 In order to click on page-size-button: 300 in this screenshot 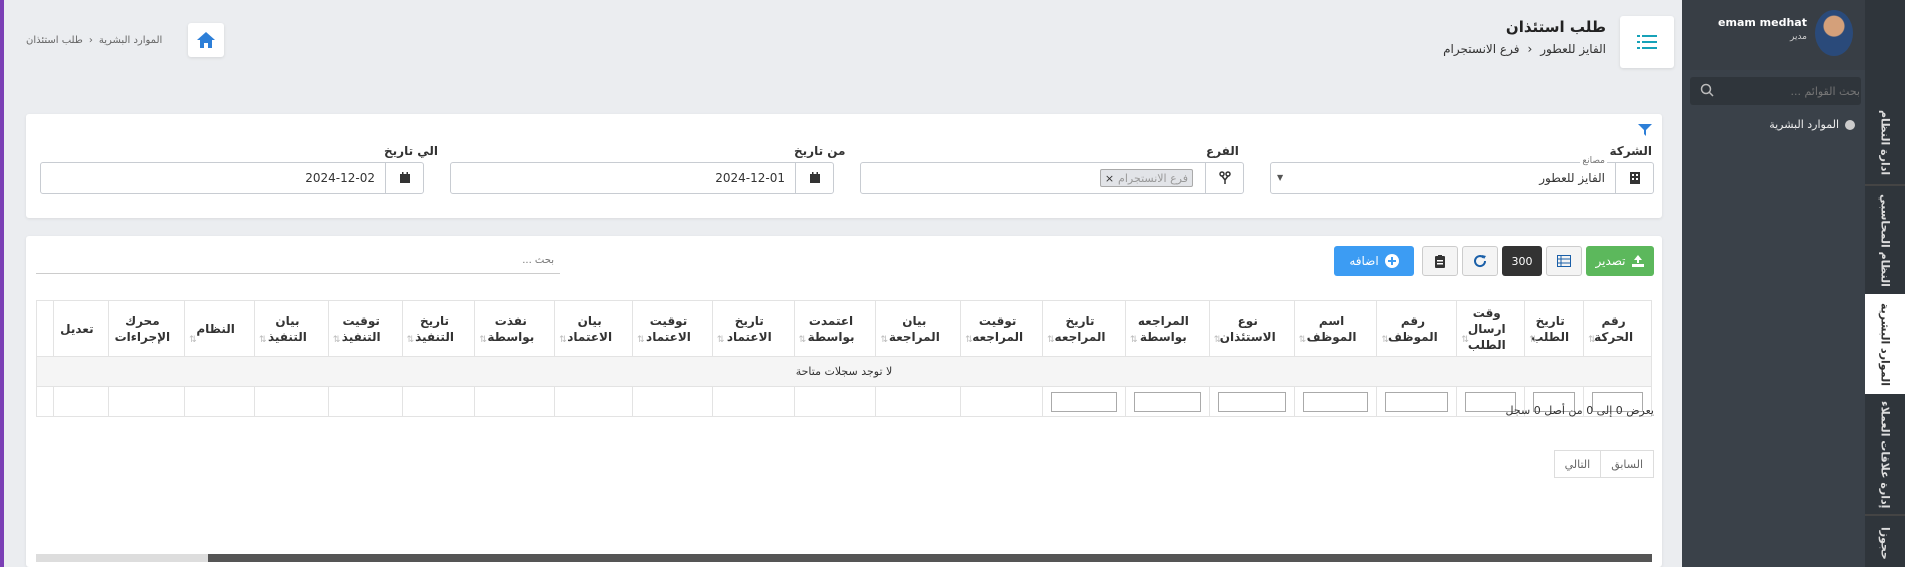, I will do `click(1522, 261)`.